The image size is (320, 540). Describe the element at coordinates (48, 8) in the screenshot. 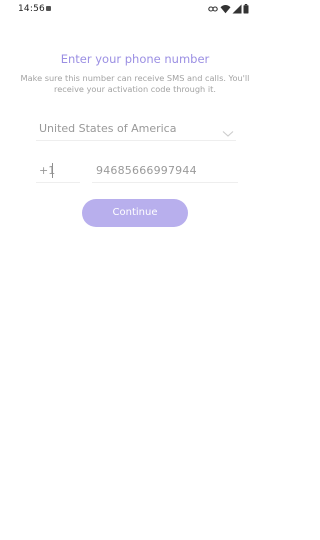

I see `notification-icon` at that location.